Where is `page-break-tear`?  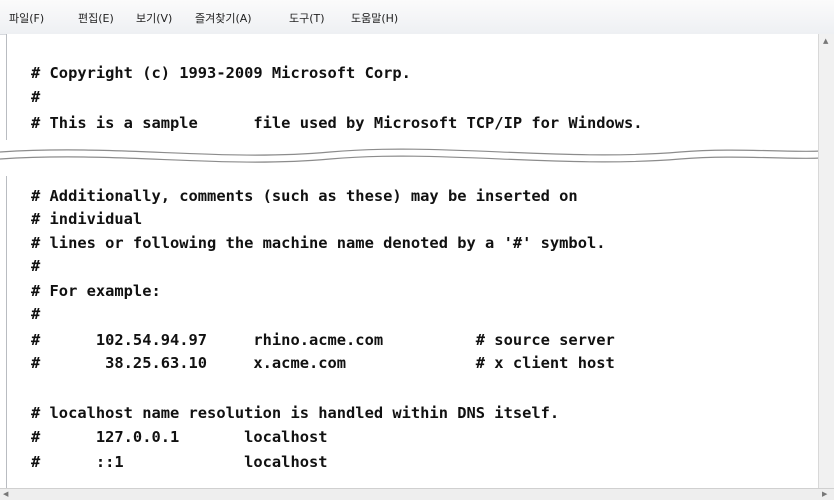 page-break-tear is located at coordinates (417, 158).